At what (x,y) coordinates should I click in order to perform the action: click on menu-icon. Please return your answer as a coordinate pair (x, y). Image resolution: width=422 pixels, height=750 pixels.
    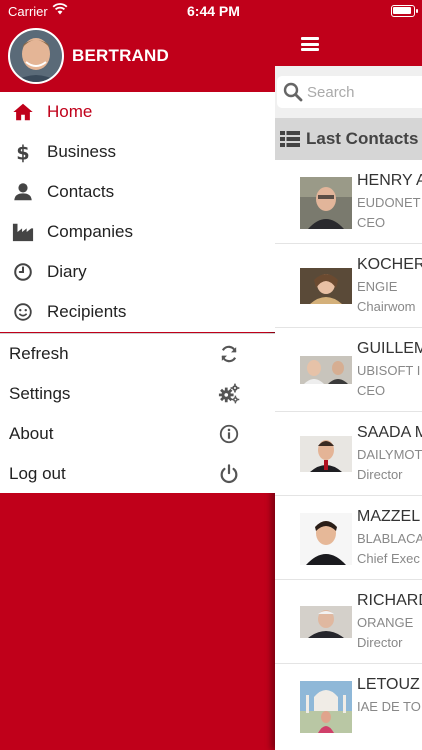
    Looking at the image, I should click on (310, 44).